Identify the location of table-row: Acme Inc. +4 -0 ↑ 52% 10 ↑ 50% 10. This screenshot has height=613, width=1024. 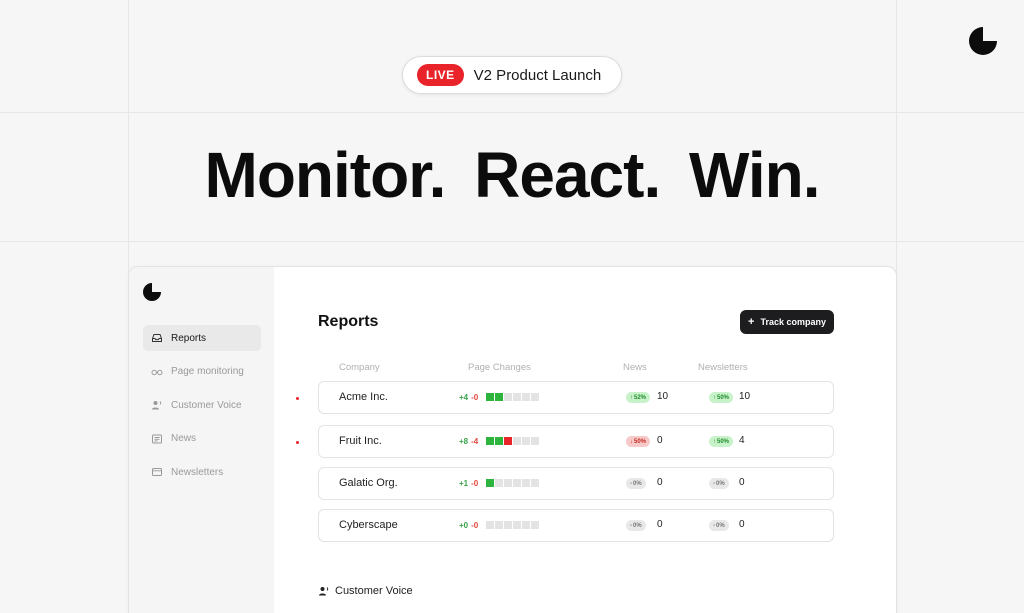
(576, 397).